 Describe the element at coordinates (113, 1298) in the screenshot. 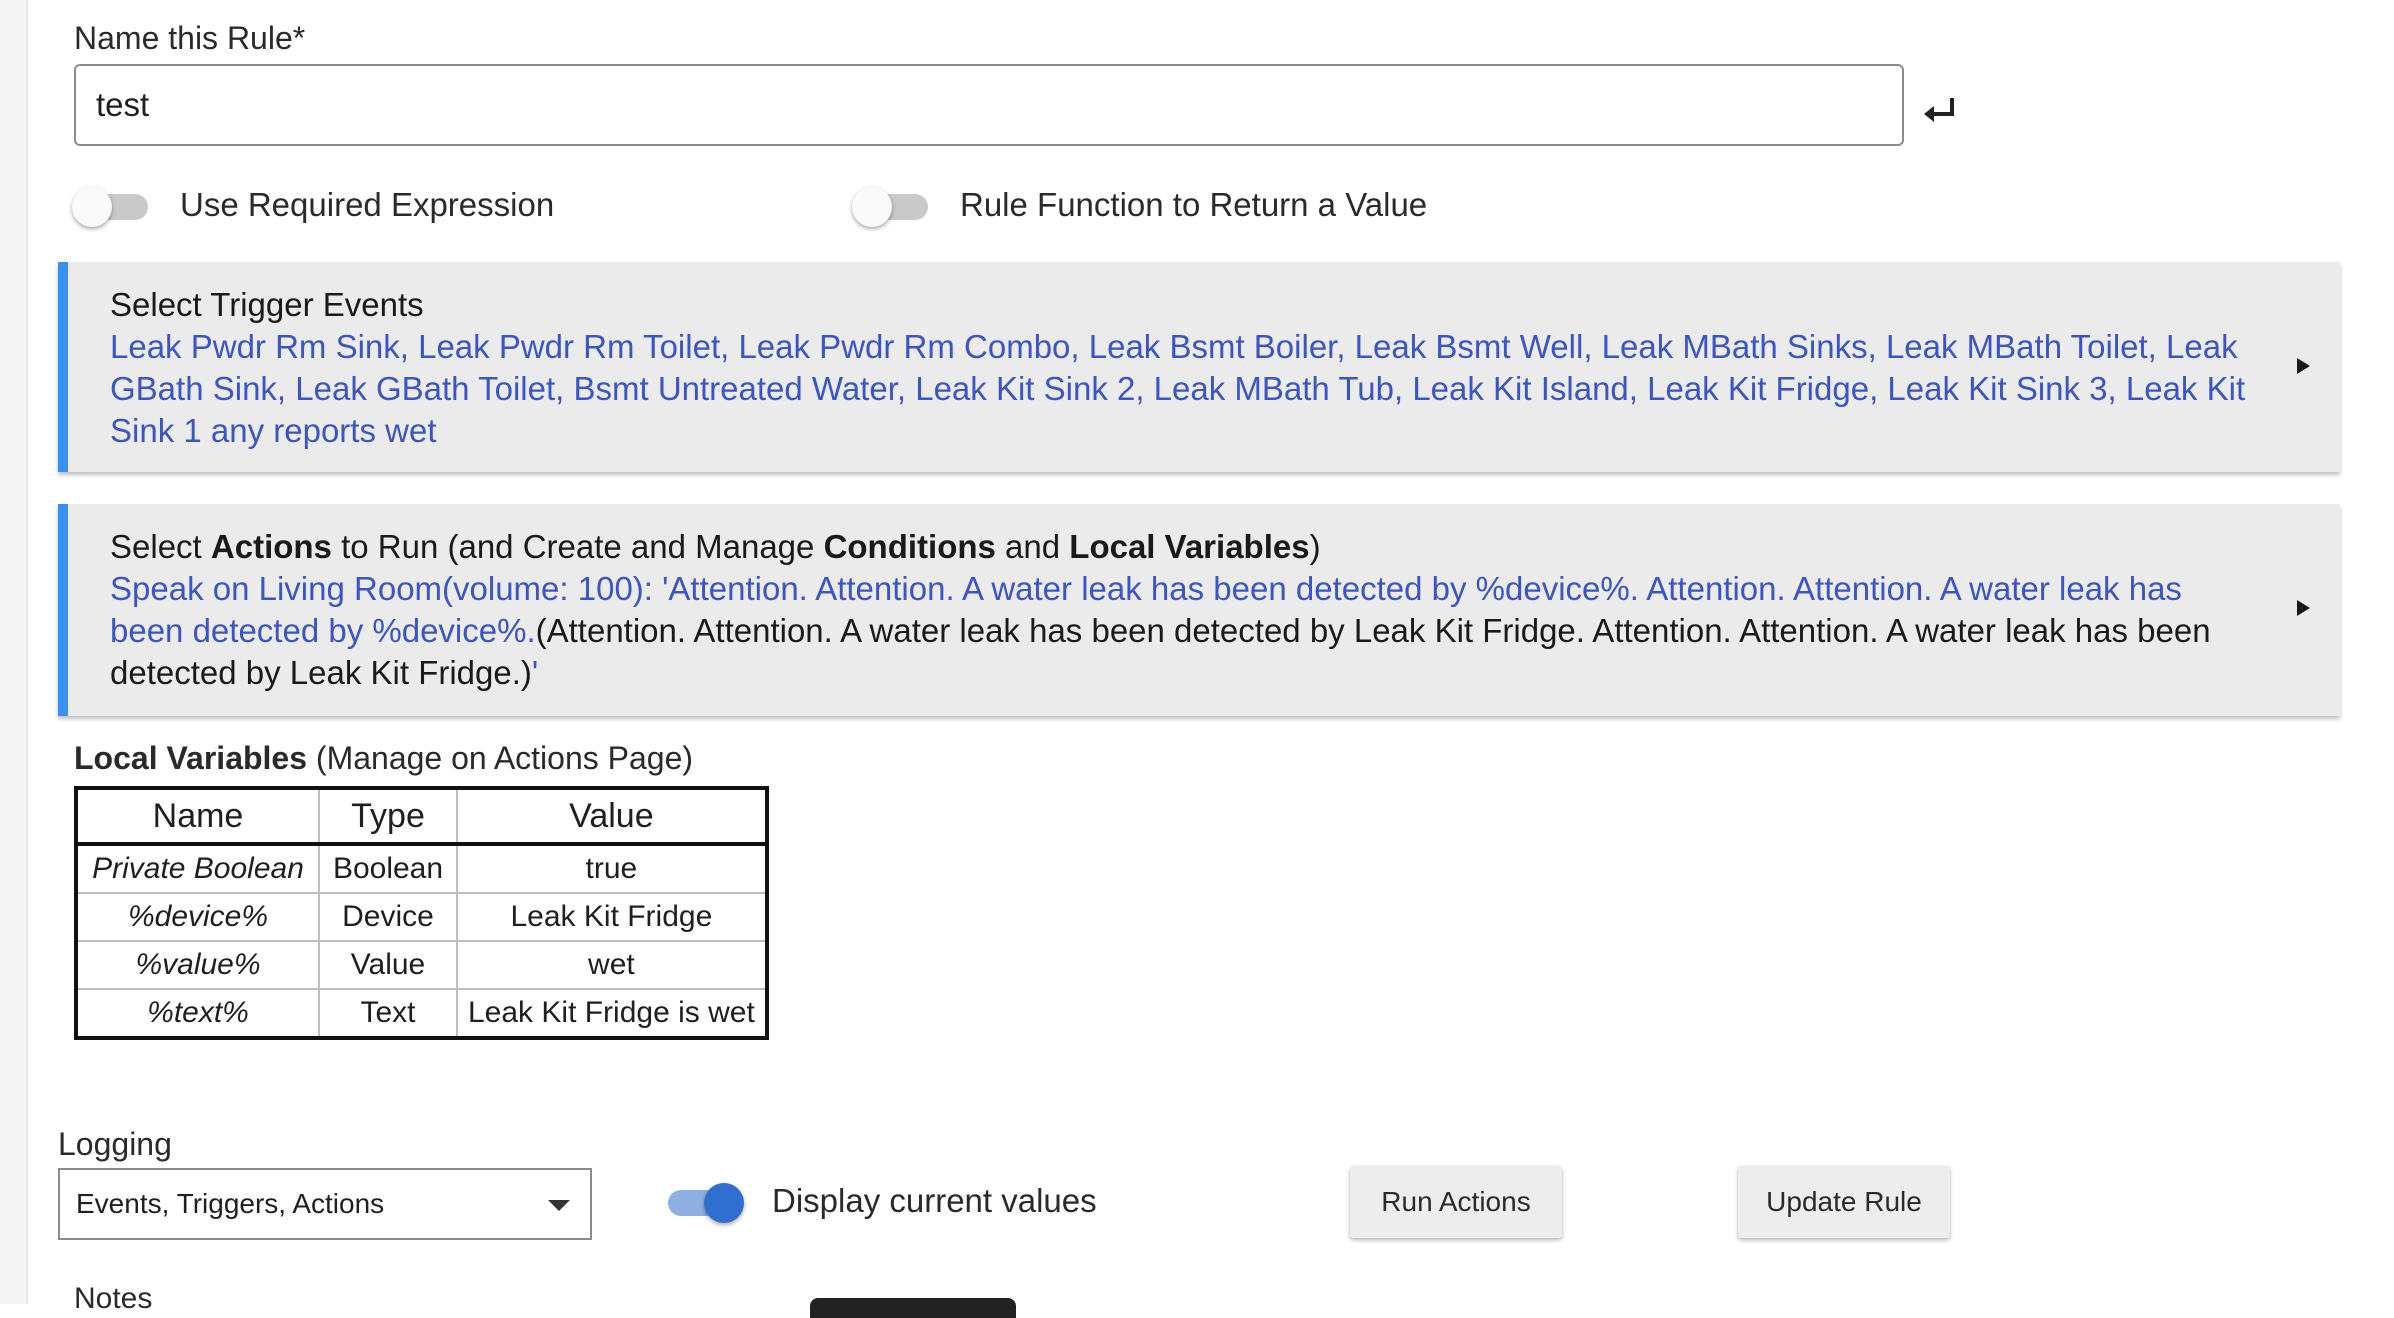

I see `notes-label: Notes` at that location.